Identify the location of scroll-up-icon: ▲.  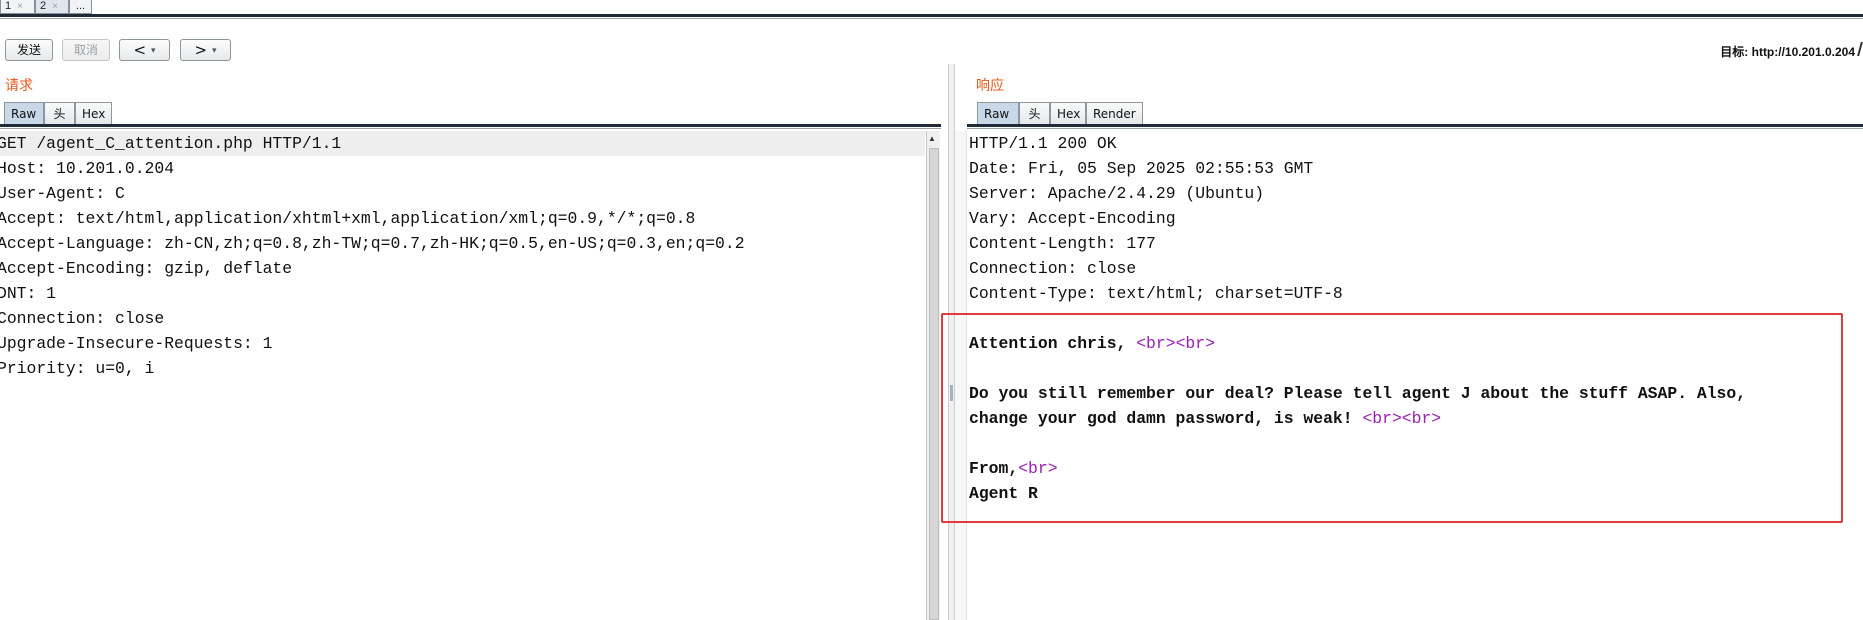
(932, 138).